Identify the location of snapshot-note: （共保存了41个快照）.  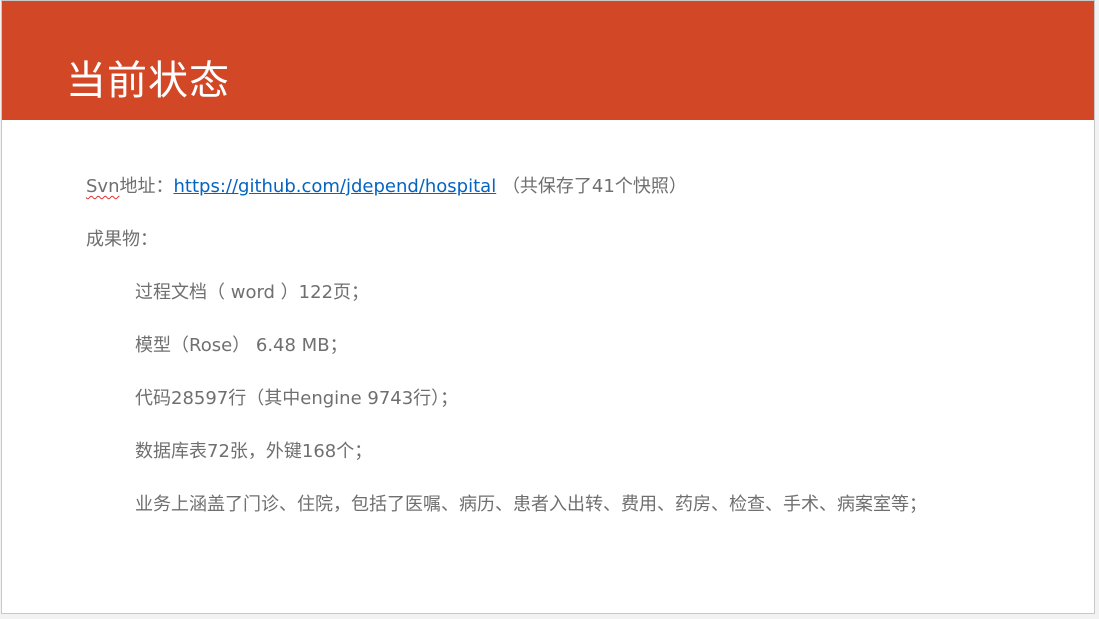
(594, 186).